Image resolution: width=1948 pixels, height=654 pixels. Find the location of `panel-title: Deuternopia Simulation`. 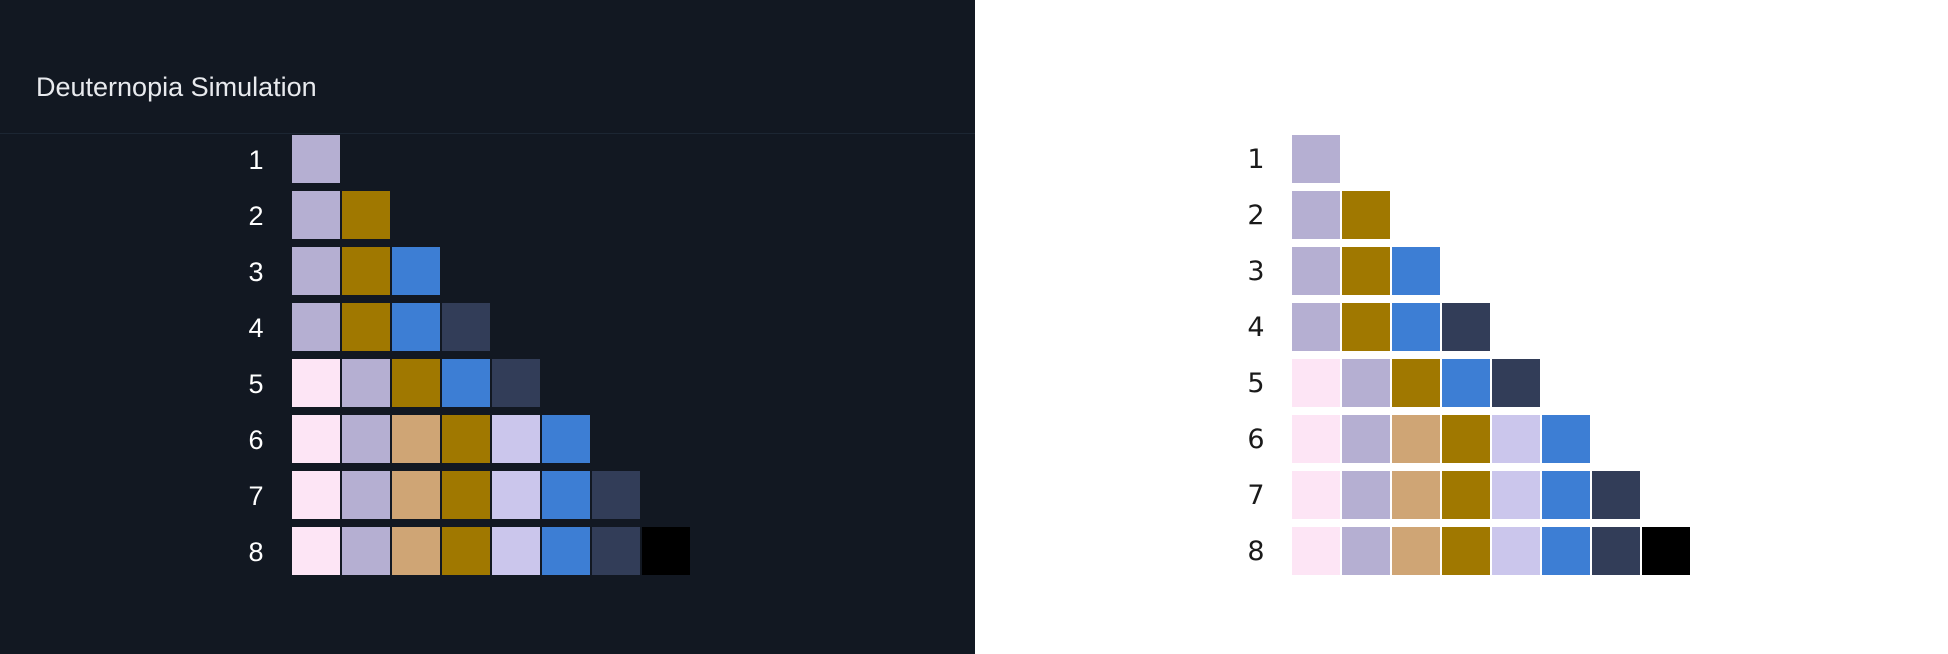

panel-title: Deuternopia Simulation is located at coordinates (176, 87).